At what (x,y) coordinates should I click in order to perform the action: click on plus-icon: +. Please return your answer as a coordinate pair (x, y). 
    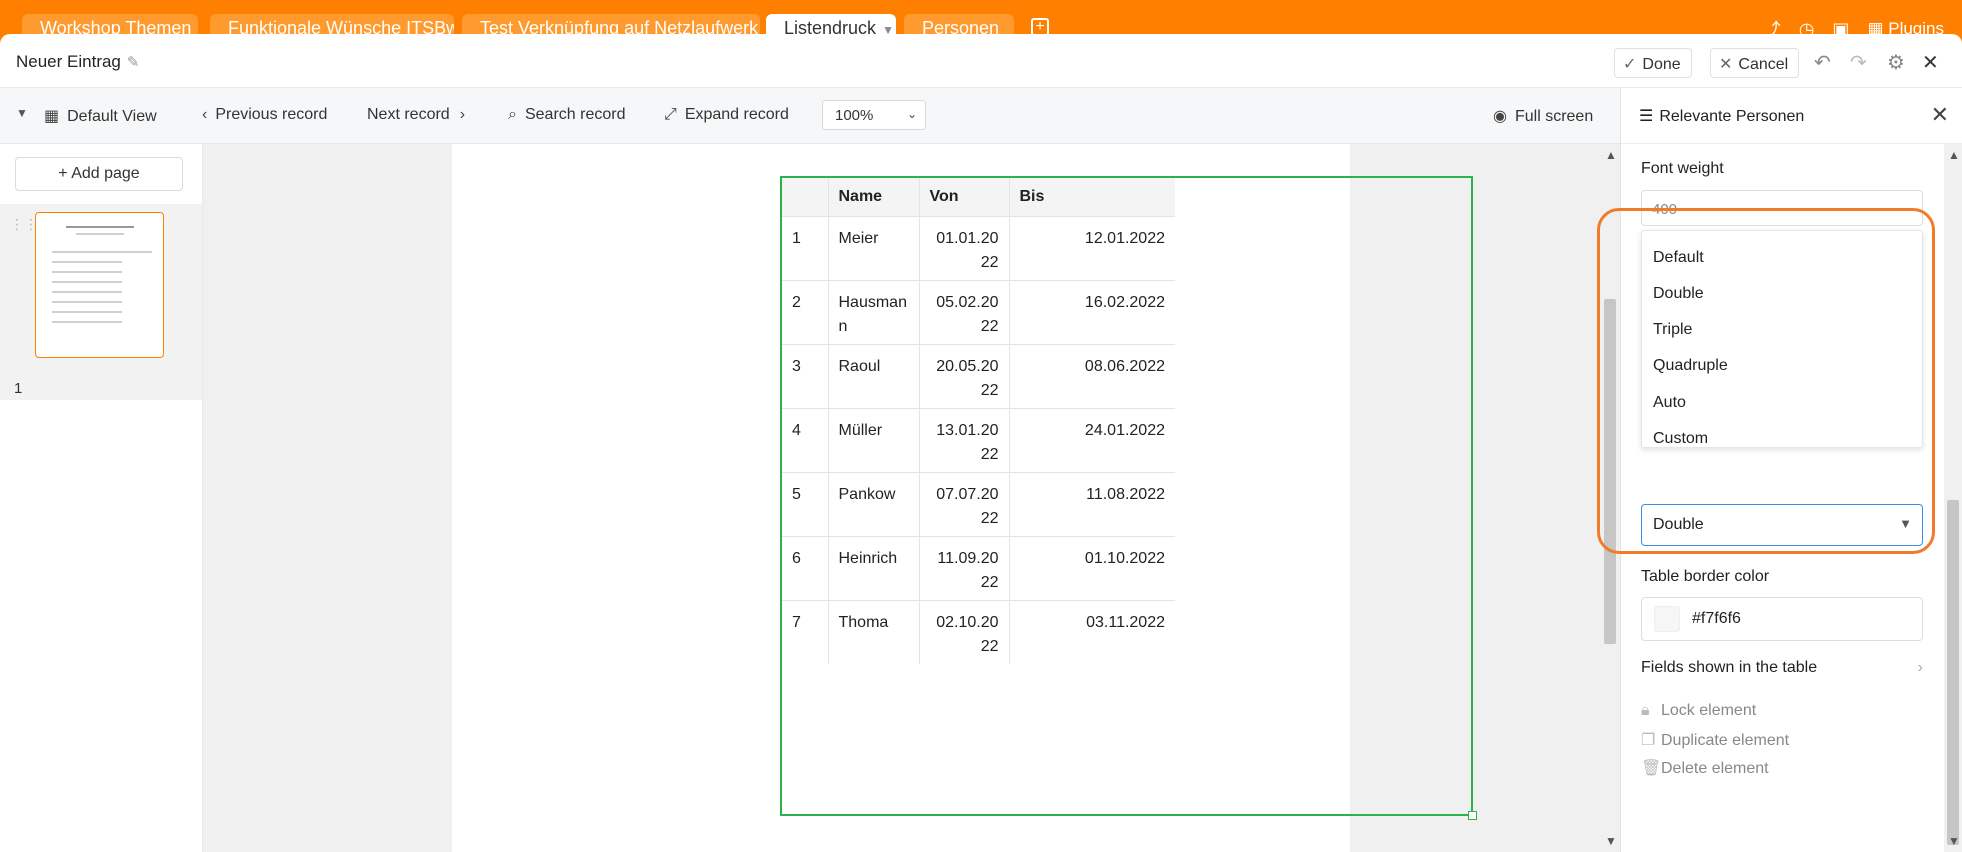
    Looking at the image, I should click on (63, 173).